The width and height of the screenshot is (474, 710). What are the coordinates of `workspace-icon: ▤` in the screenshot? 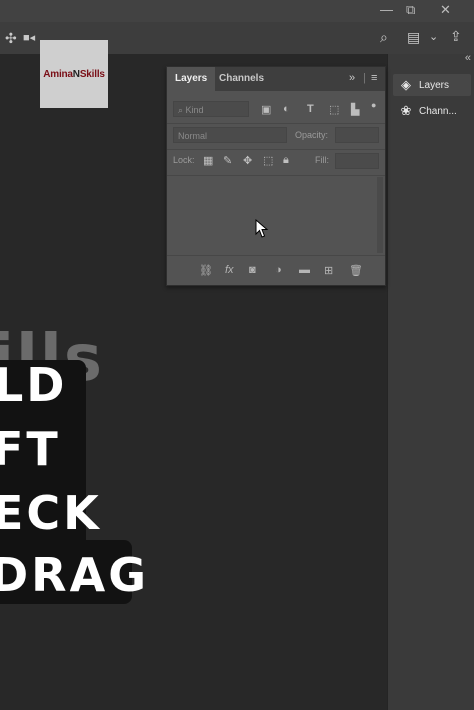 It's located at (413, 37).